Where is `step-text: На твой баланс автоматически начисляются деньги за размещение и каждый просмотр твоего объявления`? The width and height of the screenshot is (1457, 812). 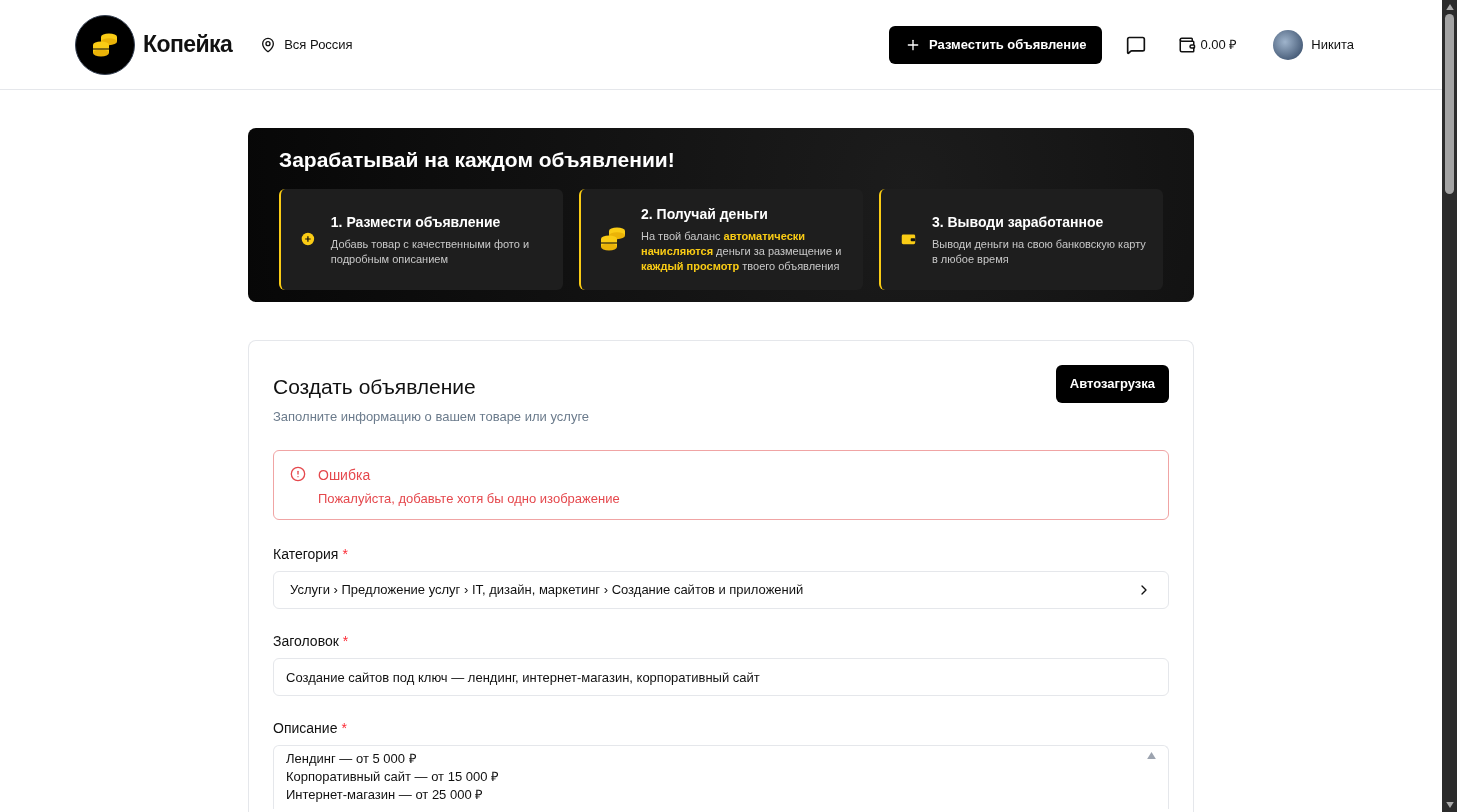
step-text: На твой баланс автоматически начисляются деньги за размещение и каждый просмотр твоего объявления is located at coordinates (742, 251).